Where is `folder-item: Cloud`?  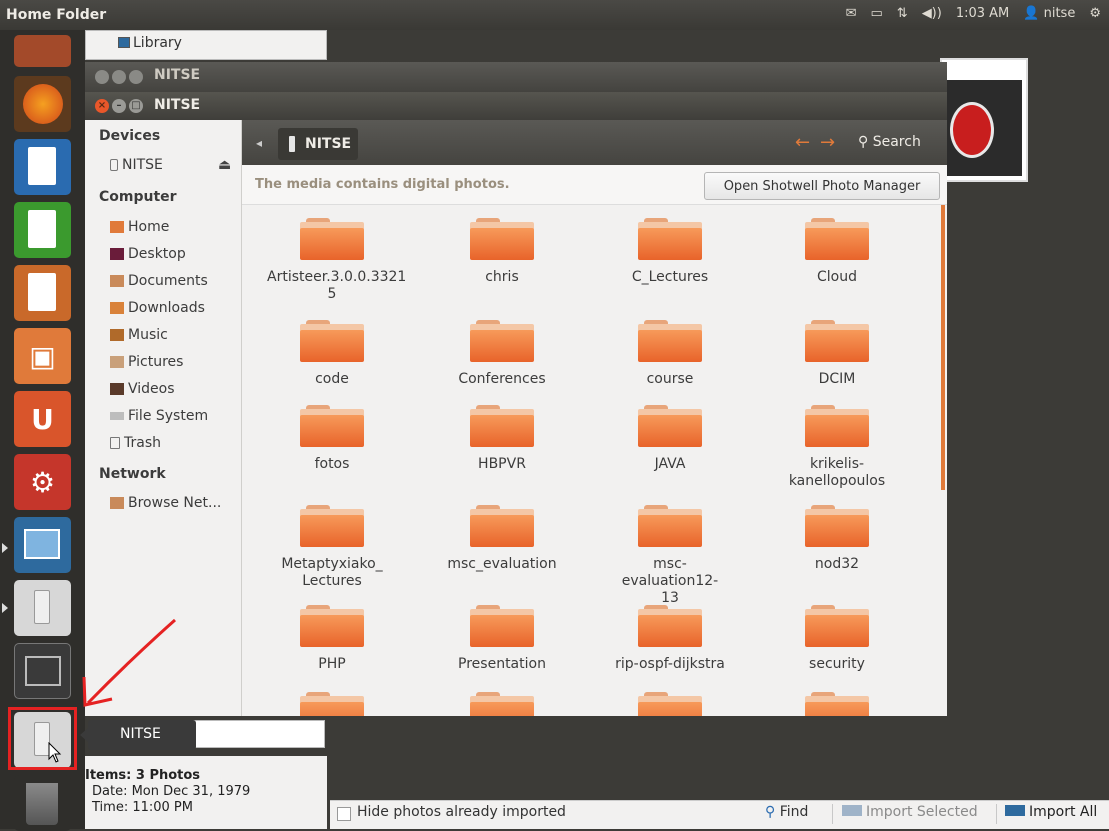
folder-item: Cloud is located at coordinates (837, 263).